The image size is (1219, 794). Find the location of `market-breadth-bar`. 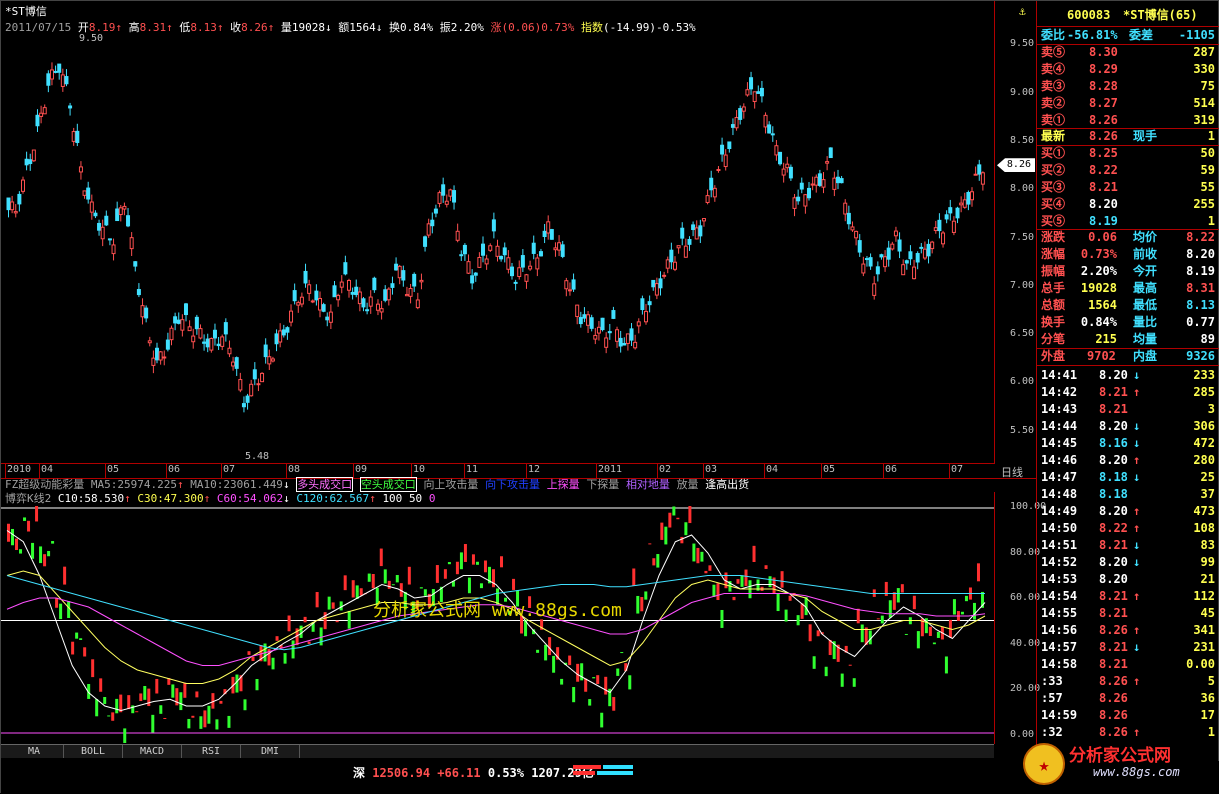

market-breadth-bar is located at coordinates (603, 770).